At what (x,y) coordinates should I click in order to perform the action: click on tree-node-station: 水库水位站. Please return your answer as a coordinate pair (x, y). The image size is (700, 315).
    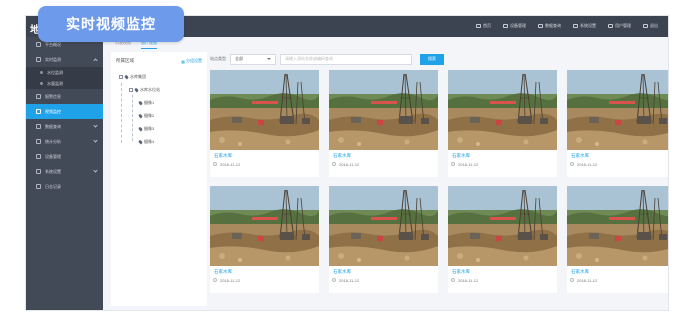
    Looking at the image, I should click on (163, 89).